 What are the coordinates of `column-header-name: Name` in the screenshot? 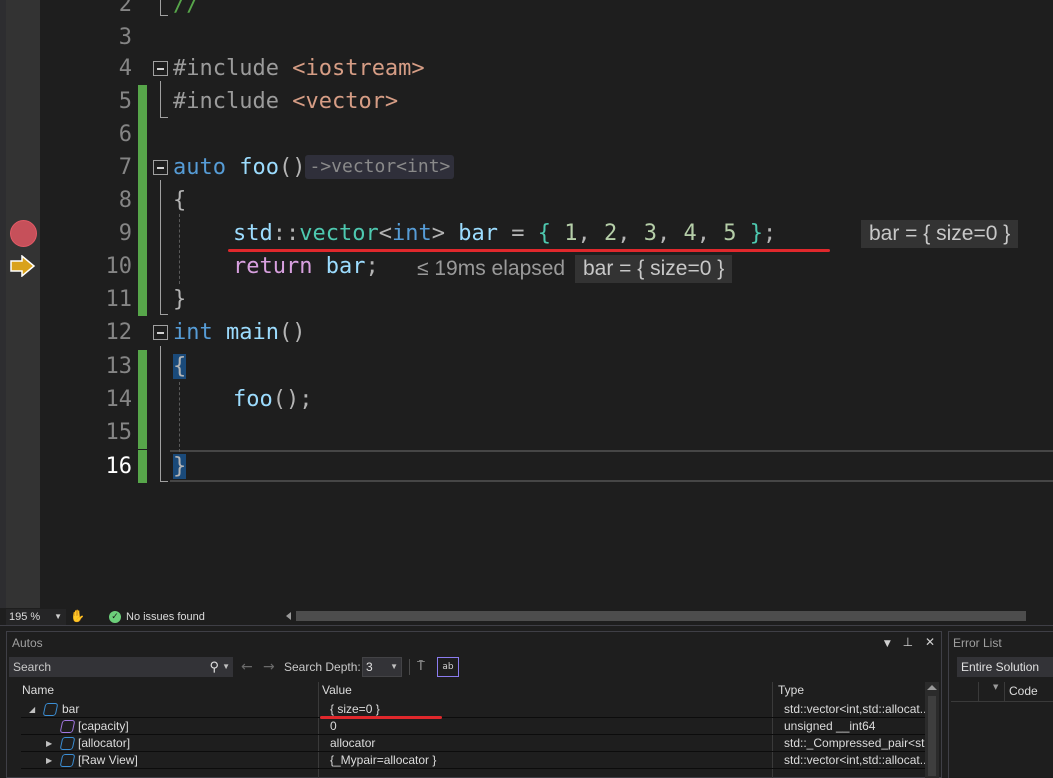 It's located at (38, 690).